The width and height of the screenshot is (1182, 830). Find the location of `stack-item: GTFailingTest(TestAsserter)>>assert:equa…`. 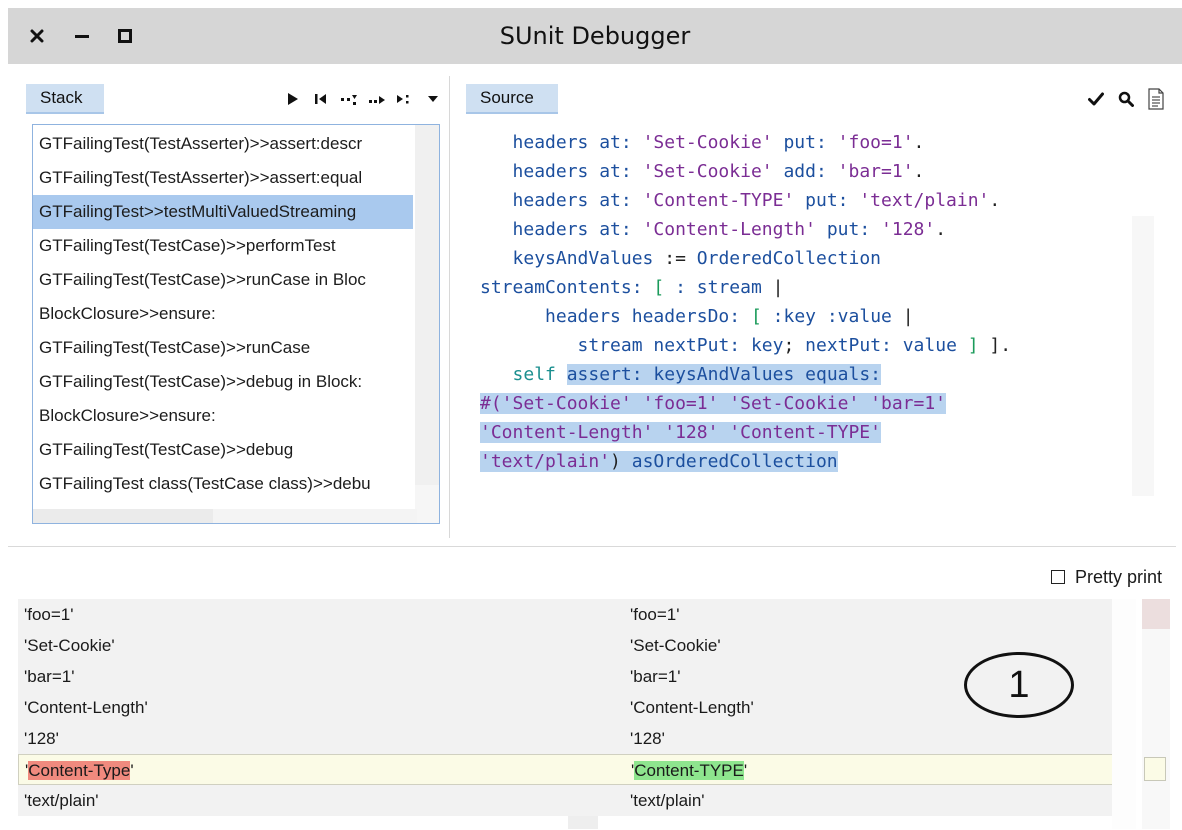

stack-item: GTFailingTest(TestAsserter)>>assert:equa… is located at coordinates (223, 178).